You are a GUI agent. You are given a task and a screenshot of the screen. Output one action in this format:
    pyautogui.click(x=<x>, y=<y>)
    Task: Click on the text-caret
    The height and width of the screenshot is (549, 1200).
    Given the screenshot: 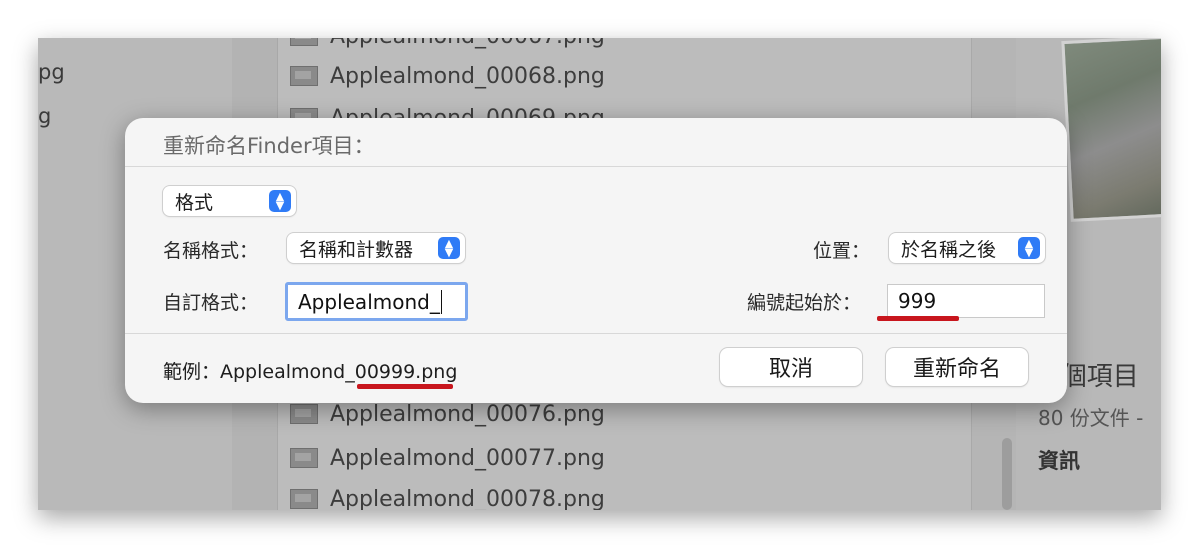 What is the action you would take?
    pyautogui.click(x=441, y=301)
    